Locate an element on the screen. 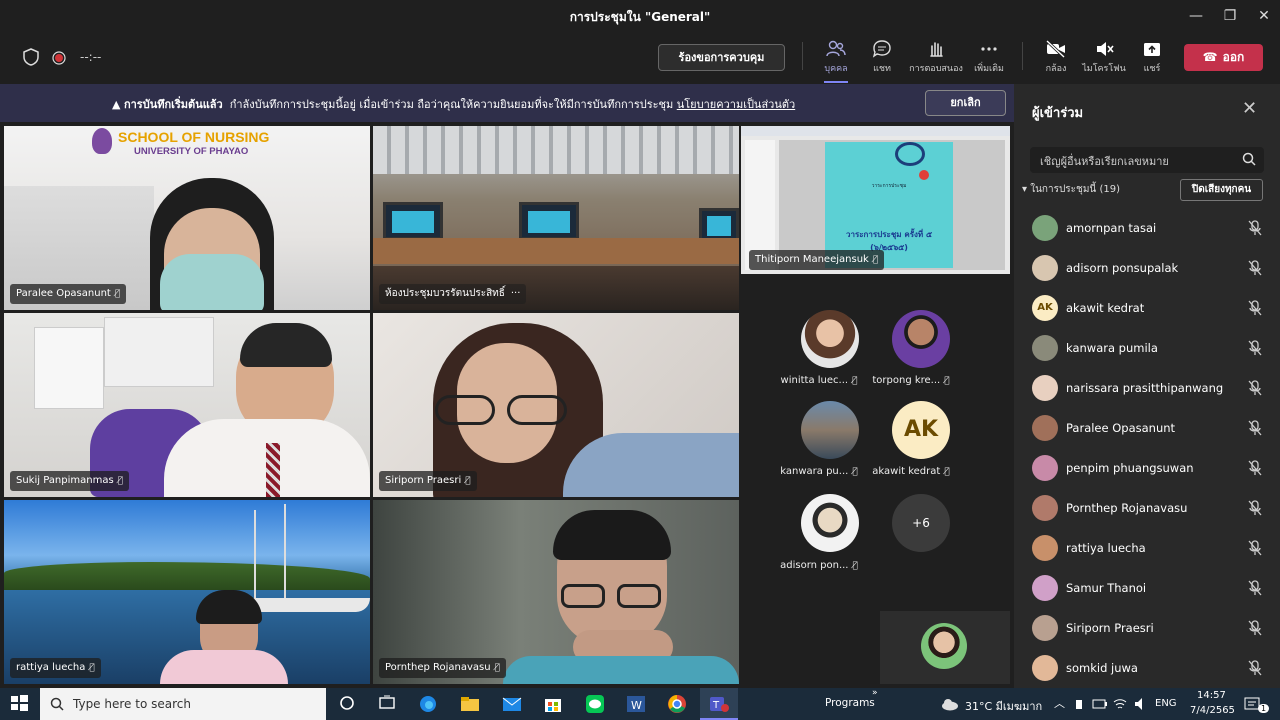 The image size is (1280, 720). programs-chevron-icon: » is located at coordinates (875, 693).